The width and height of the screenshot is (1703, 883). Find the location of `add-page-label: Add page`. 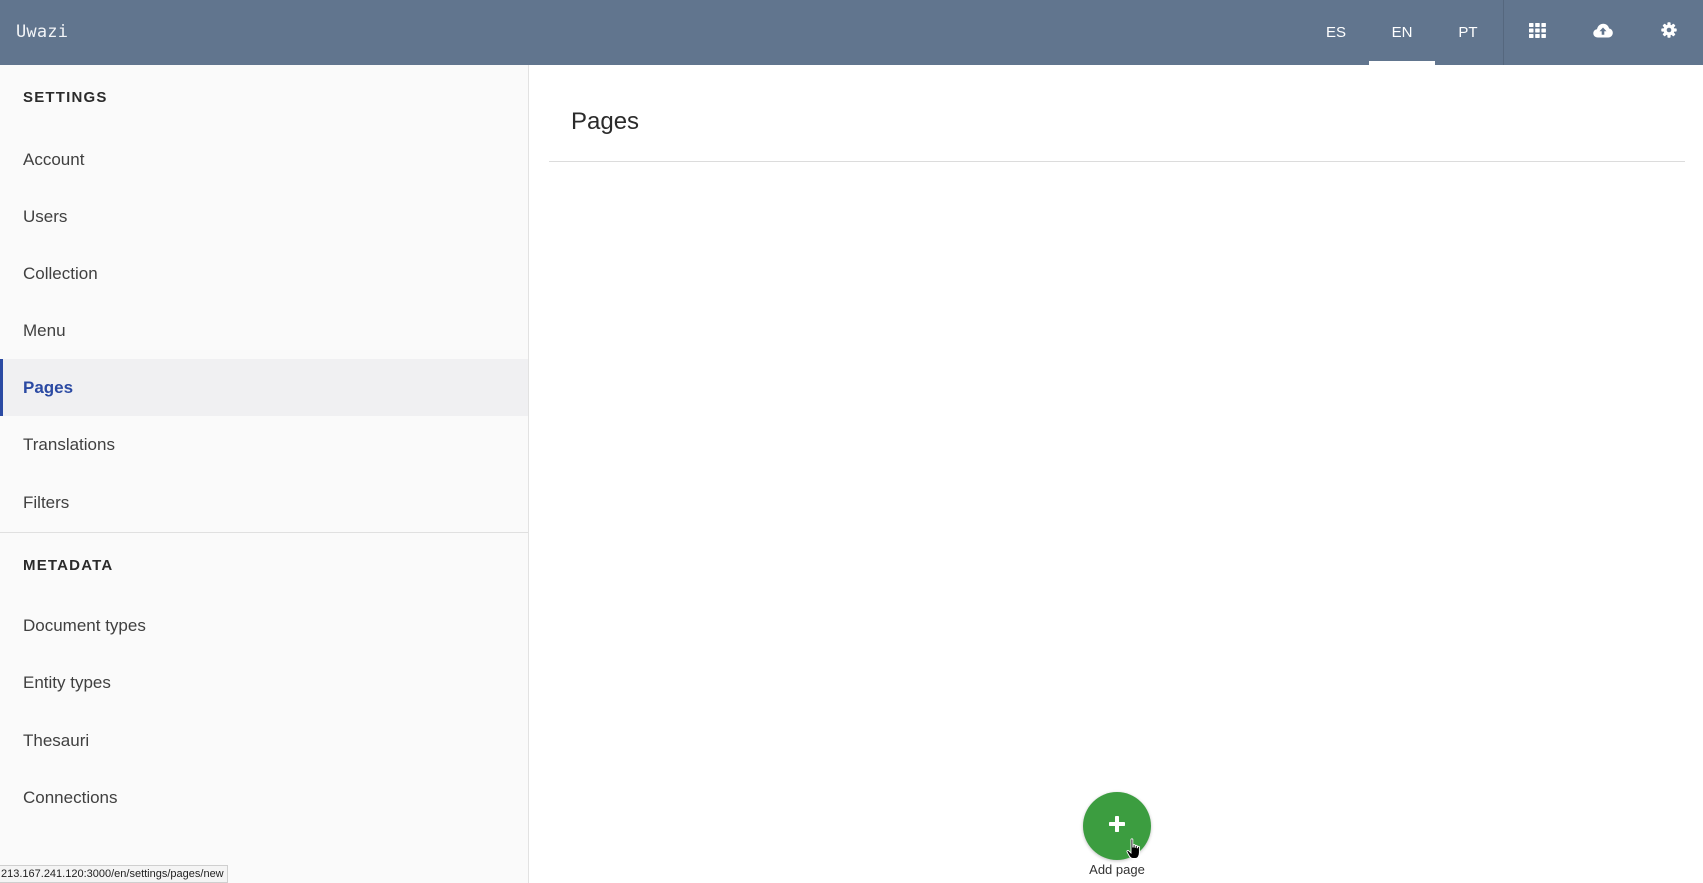

add-page-label: Add page is located at coordinates (1117, 869).